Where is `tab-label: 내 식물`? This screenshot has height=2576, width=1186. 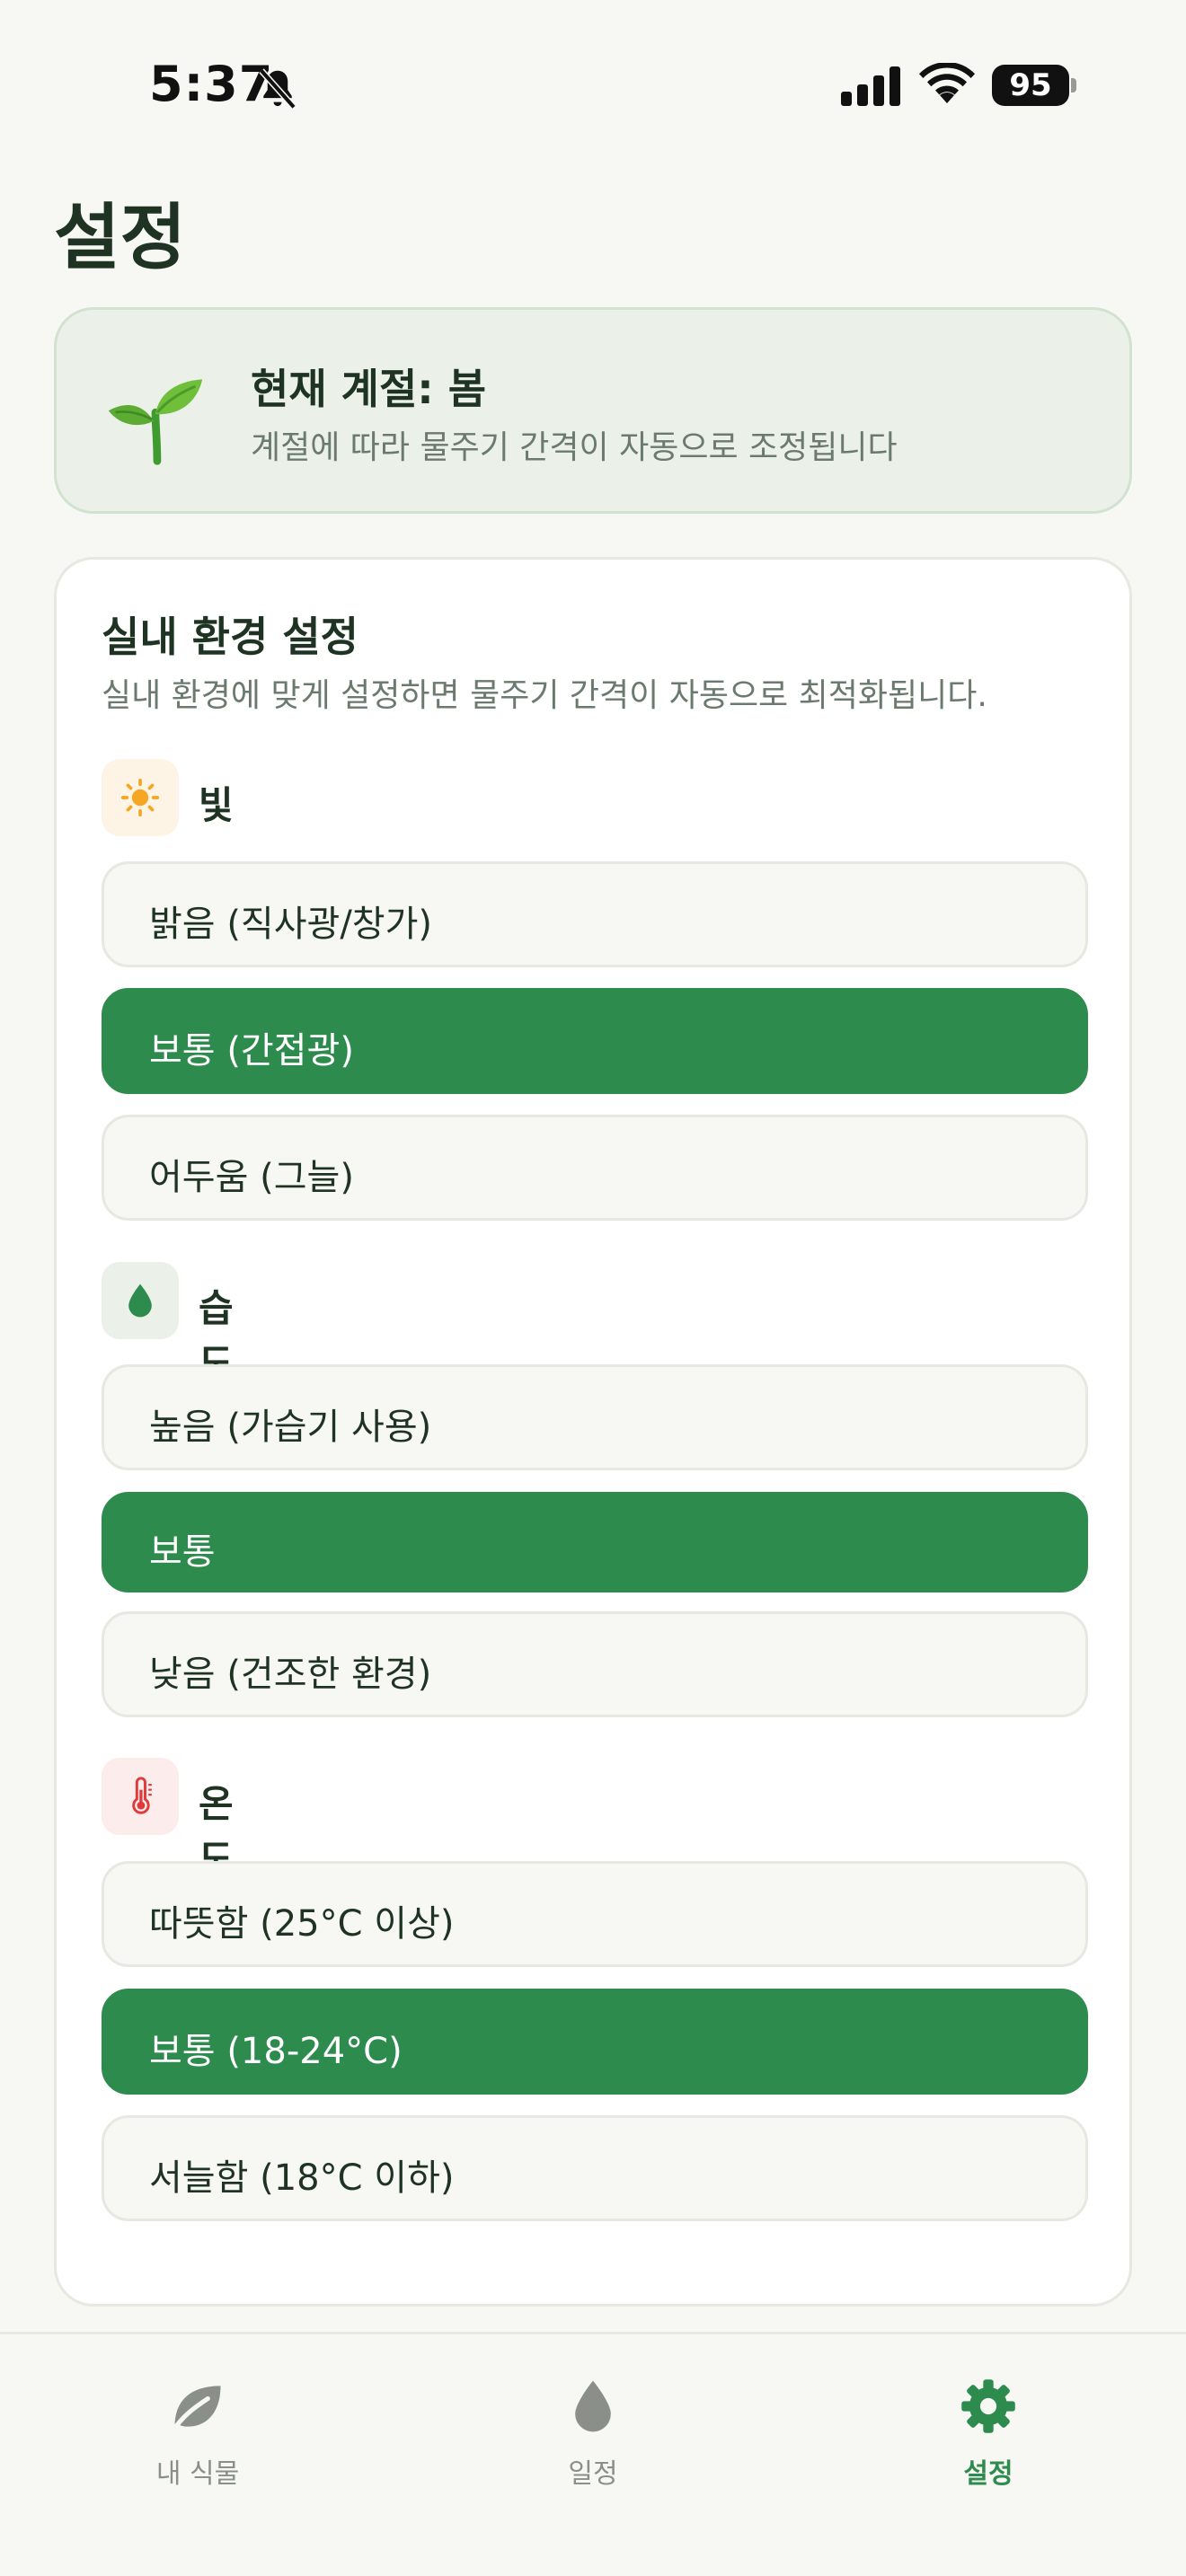
tab-label: 내 식물 is located at coordinates (197, 2474).